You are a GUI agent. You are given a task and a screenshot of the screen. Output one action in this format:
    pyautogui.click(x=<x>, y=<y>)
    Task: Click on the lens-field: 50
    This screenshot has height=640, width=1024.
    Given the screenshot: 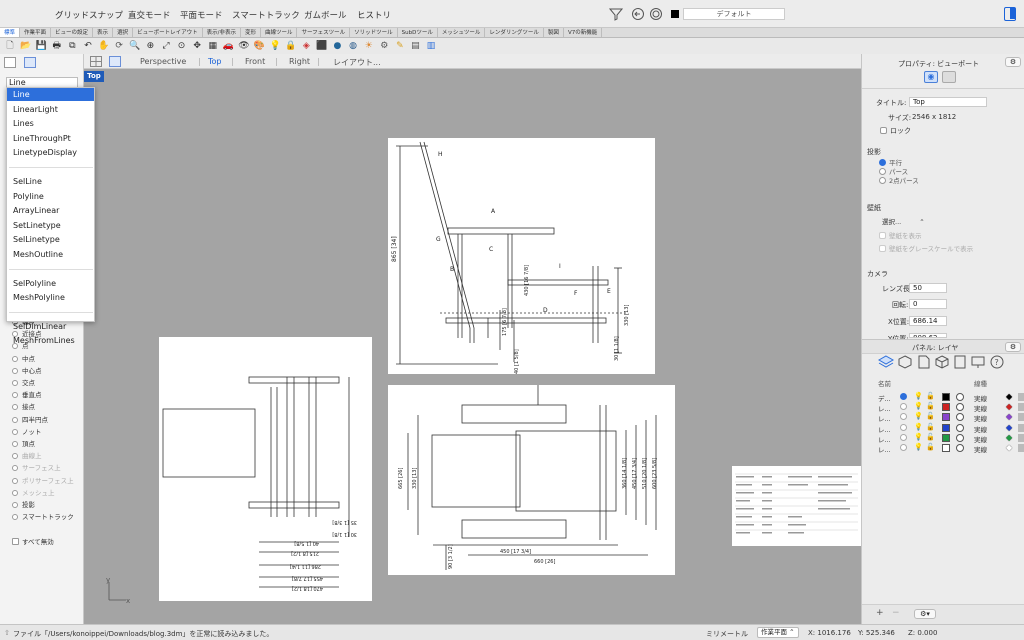 What is the action you would take?
    pyautogui.click(x=928, y=288)
    